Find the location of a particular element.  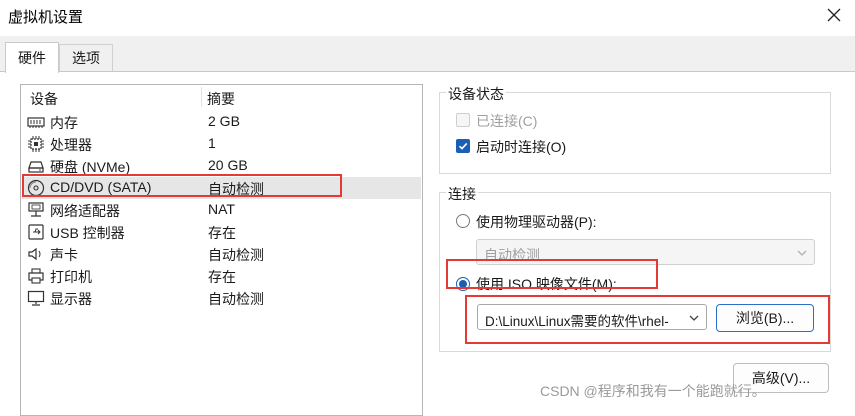

device-row-printer: 打印机 存在 is located at coordinates (221, 276).